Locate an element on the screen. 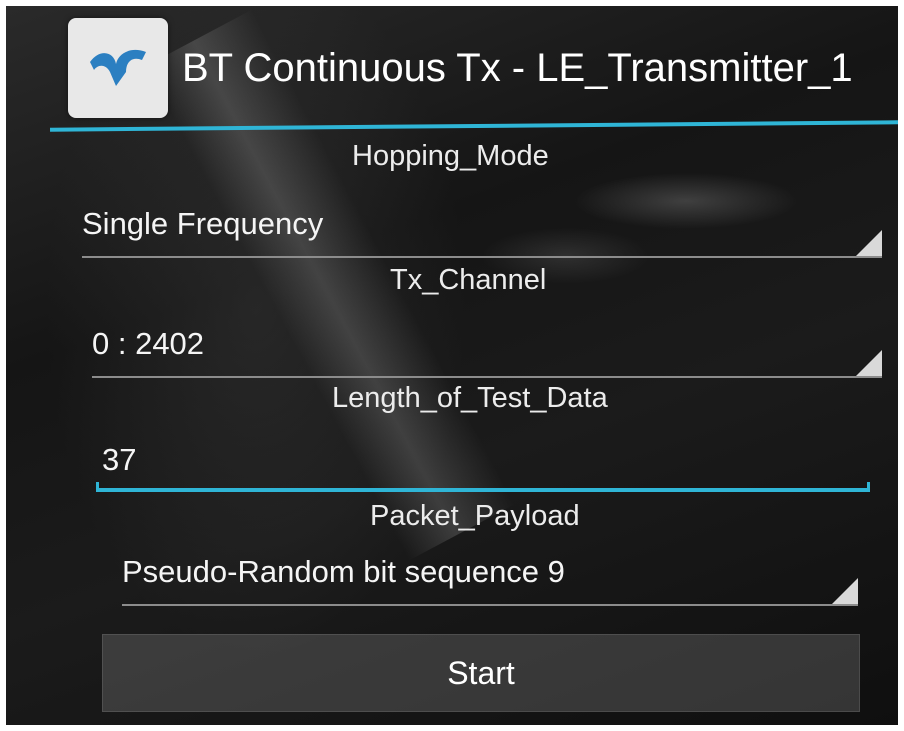  packet-payload-value: Pseudo-Random bit sequence 9 is located at coordinates (343, 571).